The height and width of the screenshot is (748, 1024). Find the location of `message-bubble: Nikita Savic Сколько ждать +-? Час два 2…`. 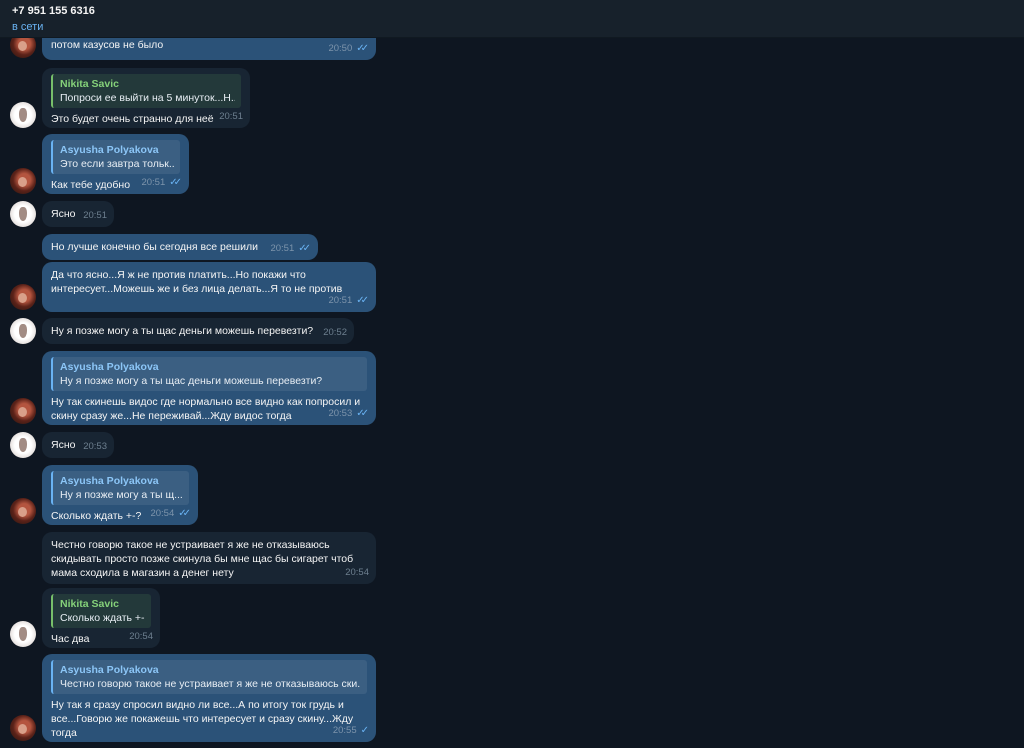

message-bubble: Nikita Savic Сколько ждать +-? Час два 2… is located at coordinates (101, 618).